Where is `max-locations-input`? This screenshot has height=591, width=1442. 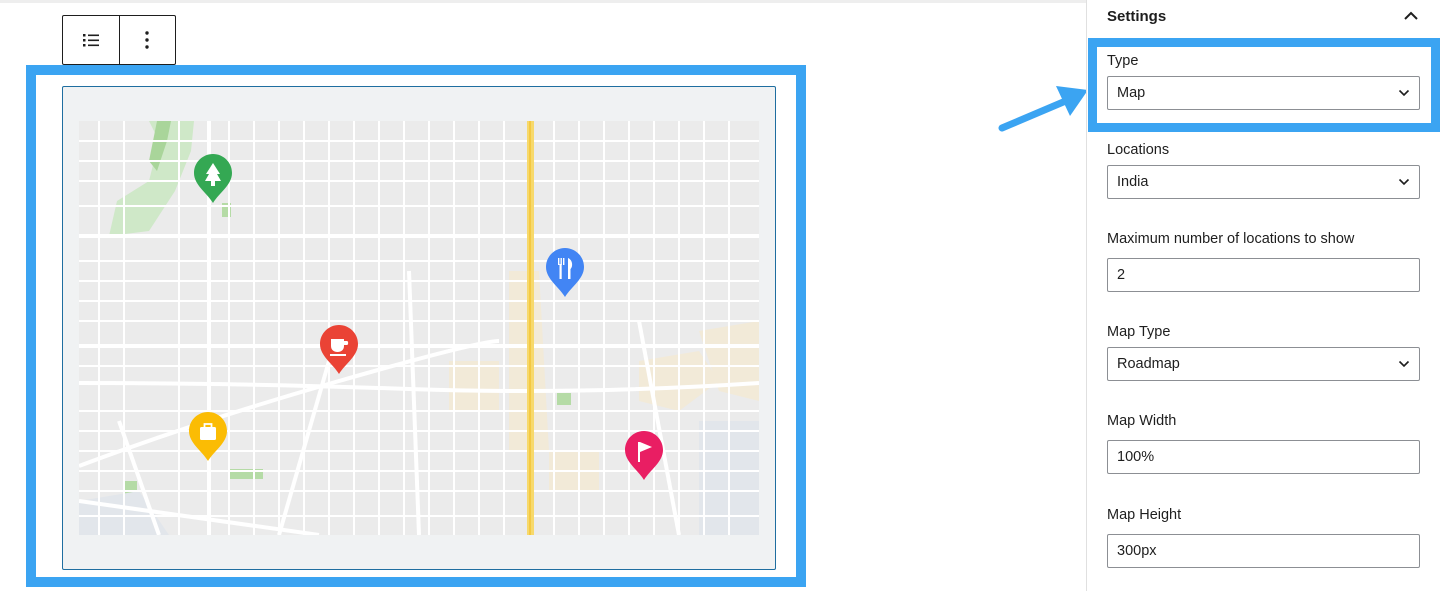
max-locations-input is located at coordinates (1263, 275).